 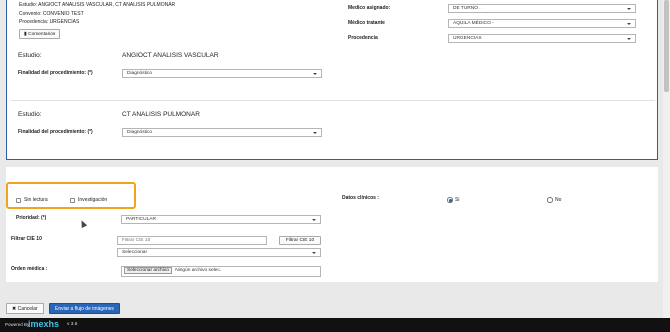 I want to click on procedencia-line: Procedencia: URGENCIAS, so click(x=49, y=22).